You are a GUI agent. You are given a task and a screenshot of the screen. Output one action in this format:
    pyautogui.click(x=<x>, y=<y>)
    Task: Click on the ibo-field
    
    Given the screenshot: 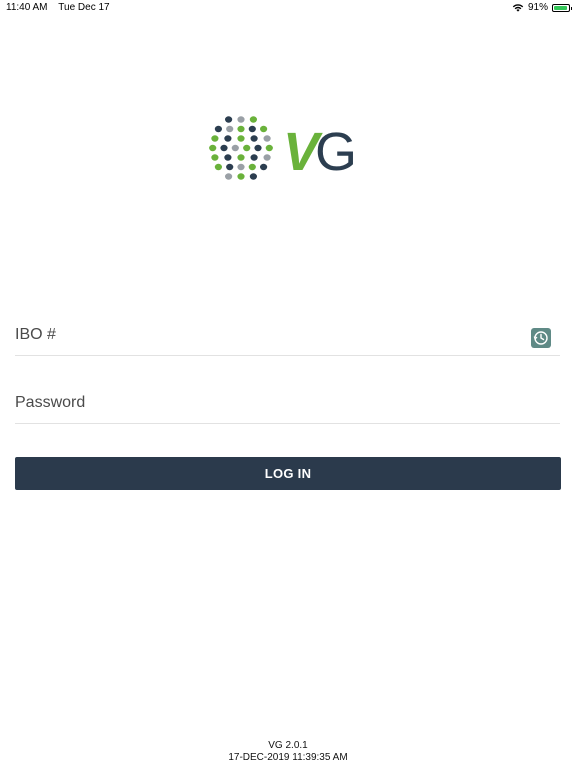 What is the action you would take?
    pyautogui.click(x=287, y=335)
    